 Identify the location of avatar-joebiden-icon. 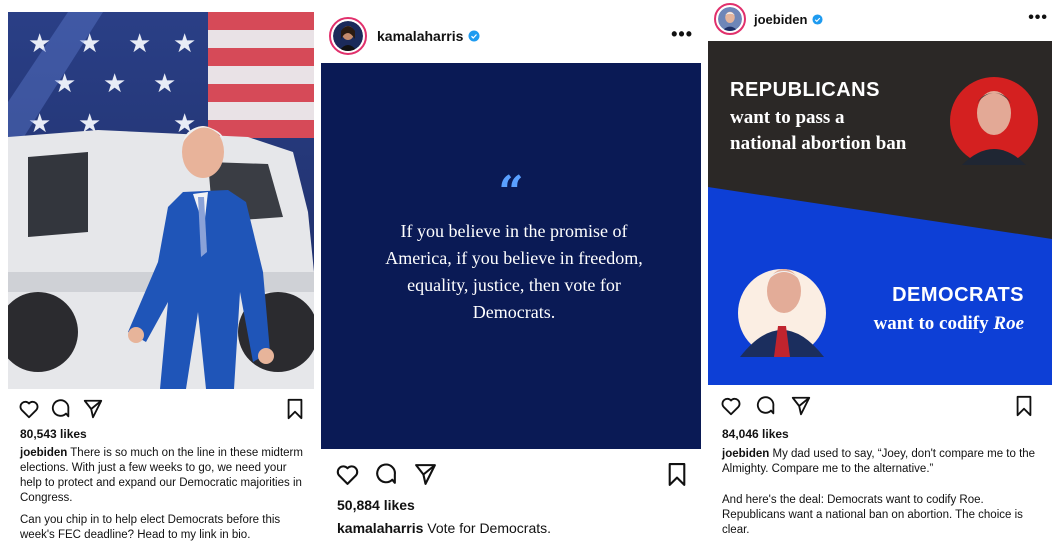
(730, 19).